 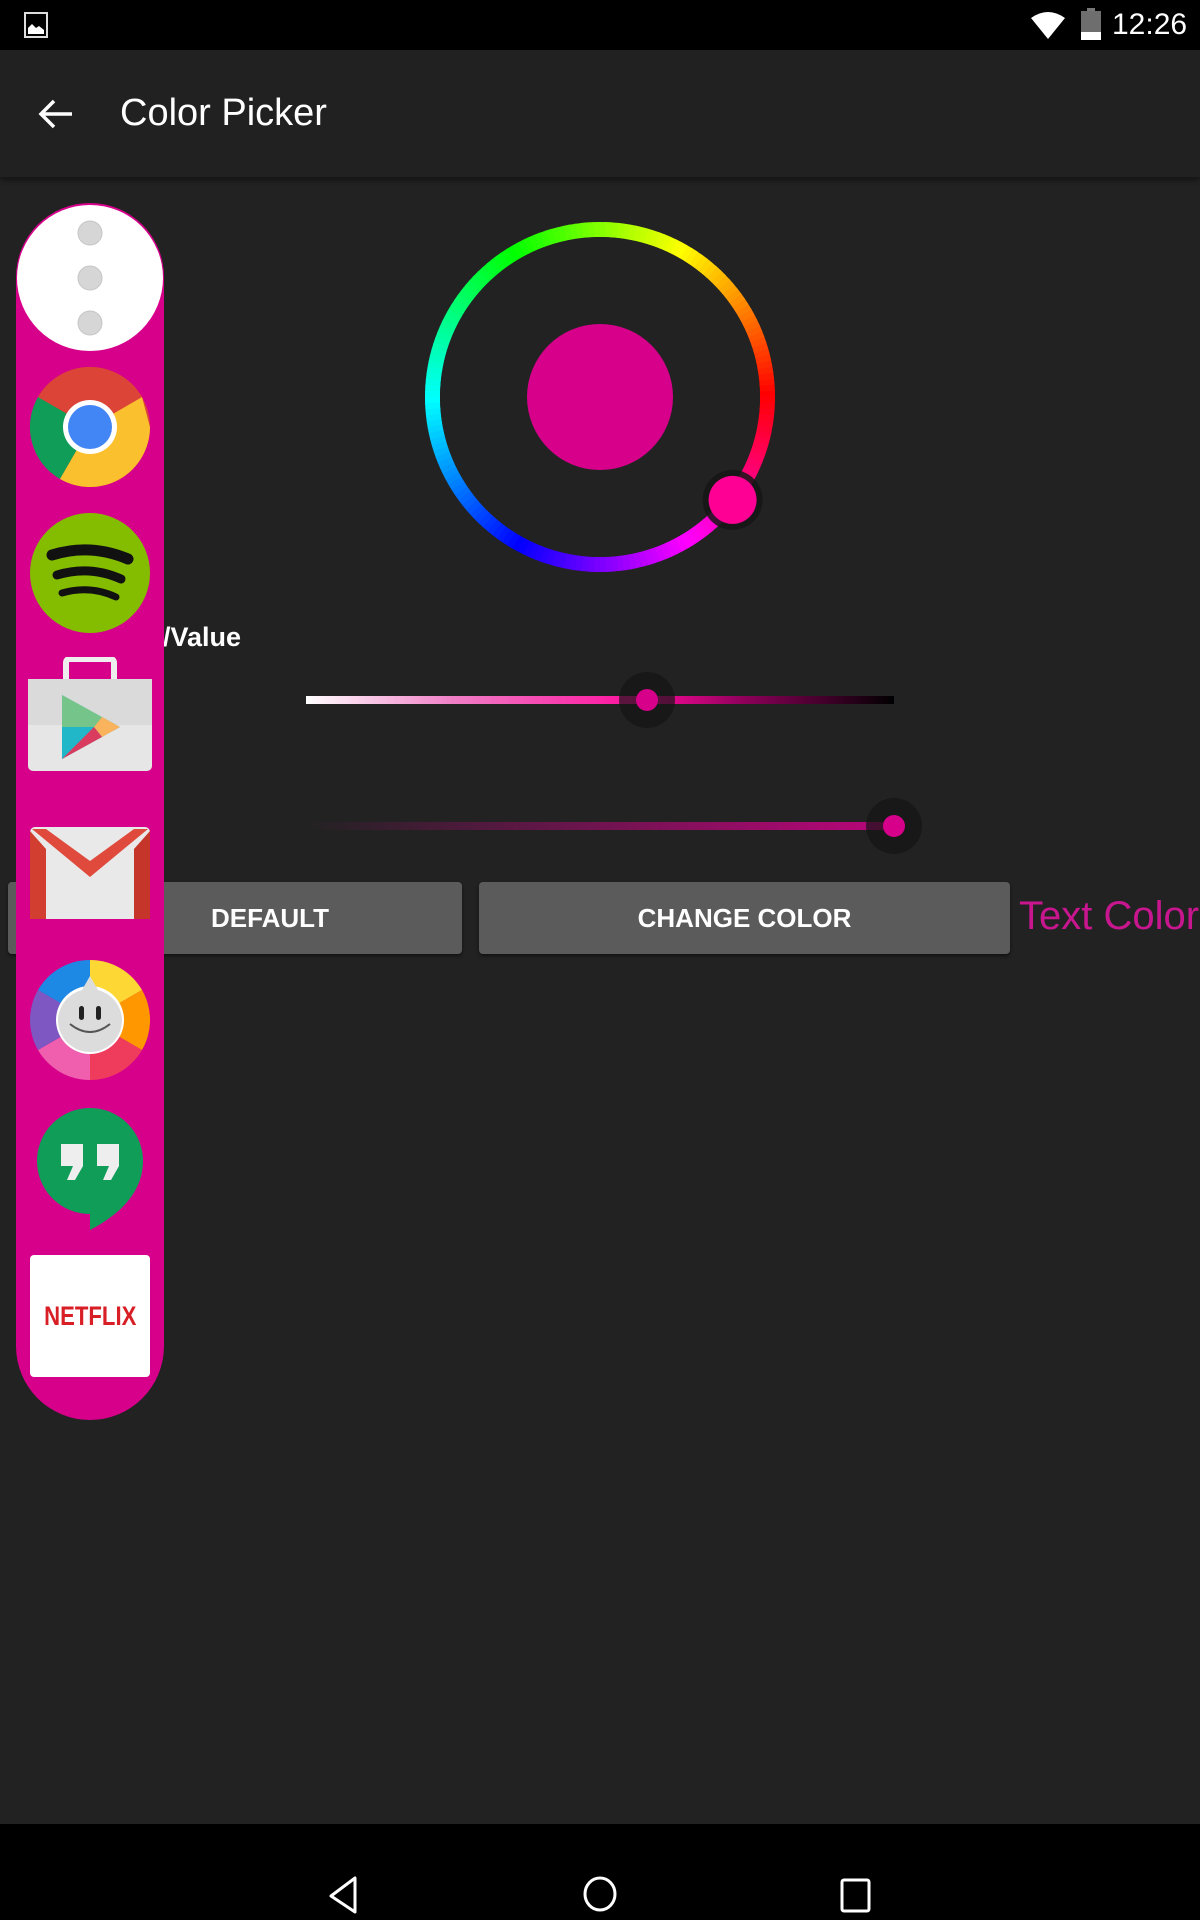 I want to click on netflix-logo-text: NETFLIX, so click(x=90, y=1315).